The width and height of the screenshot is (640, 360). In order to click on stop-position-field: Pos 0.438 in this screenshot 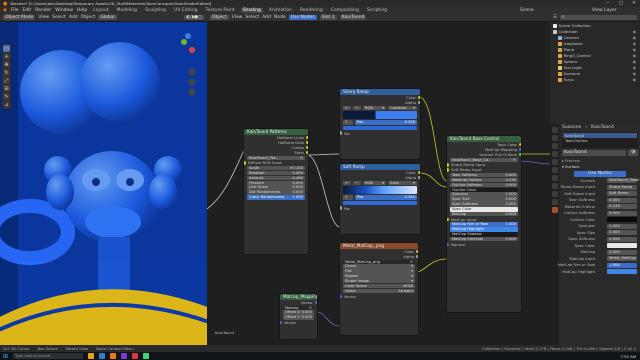, I will do `click(386, 122)`.